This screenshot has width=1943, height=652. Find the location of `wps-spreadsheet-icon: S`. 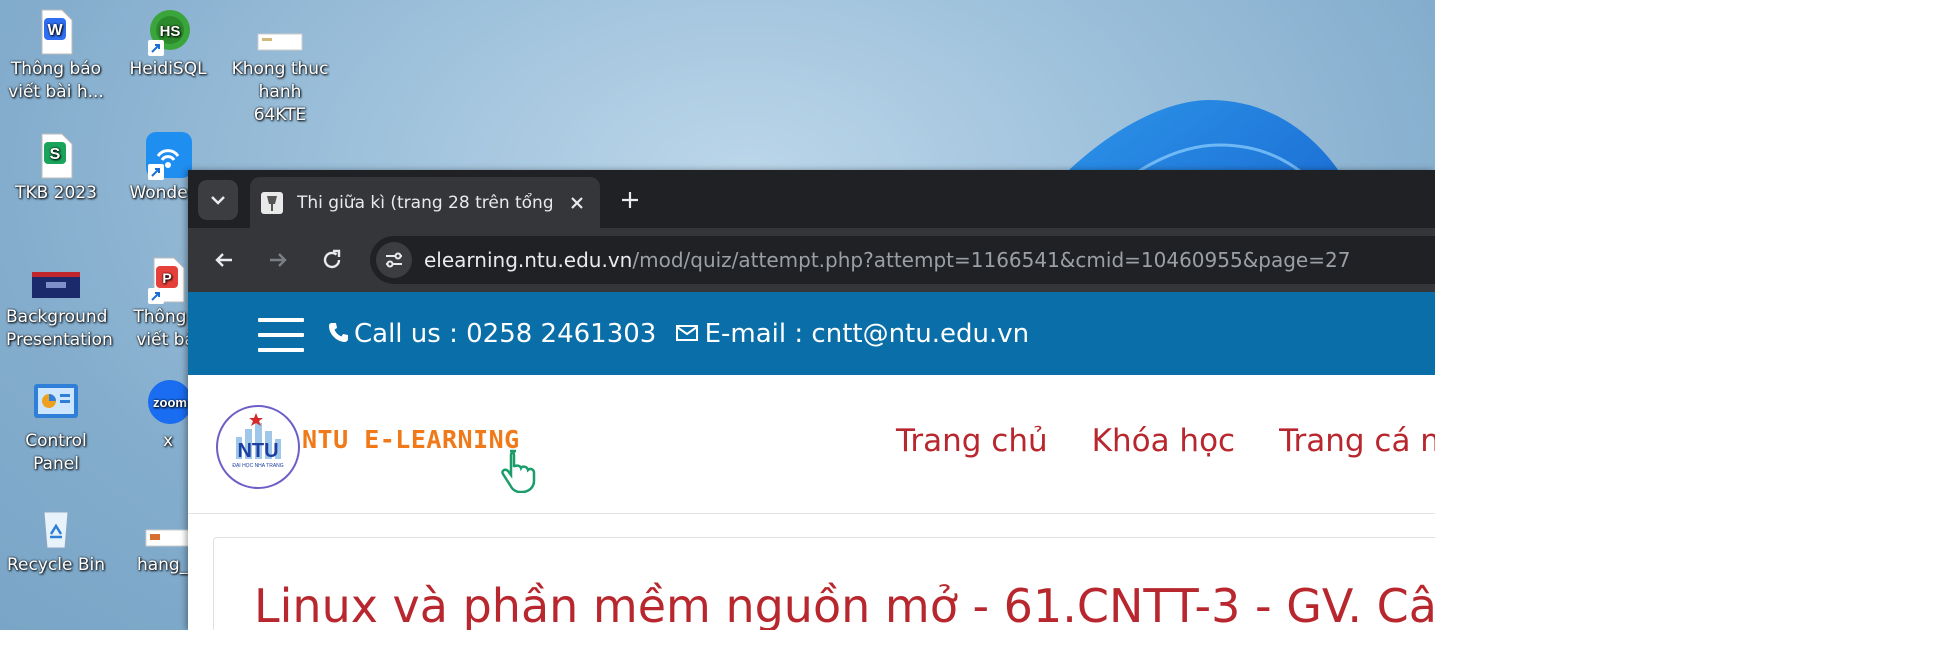

wps-spreadsheet-icon: S is located at coordinates (56, 156).